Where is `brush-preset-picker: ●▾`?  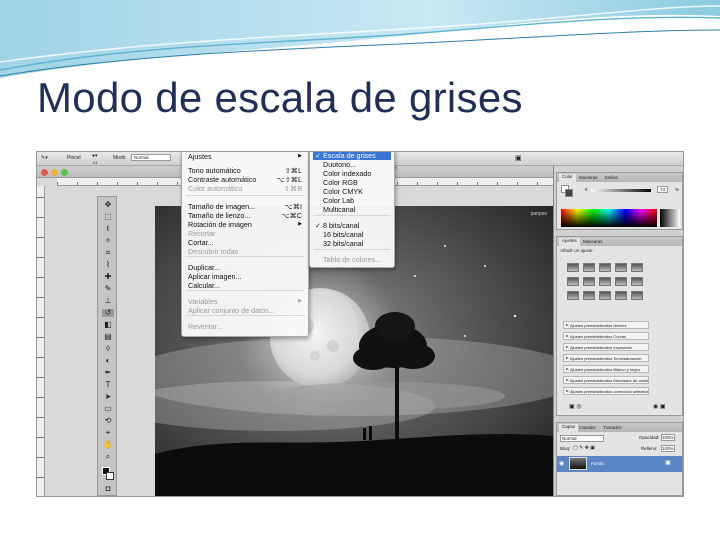 brush-preset-picker: ●▾ is located at coordinates (95, 156).